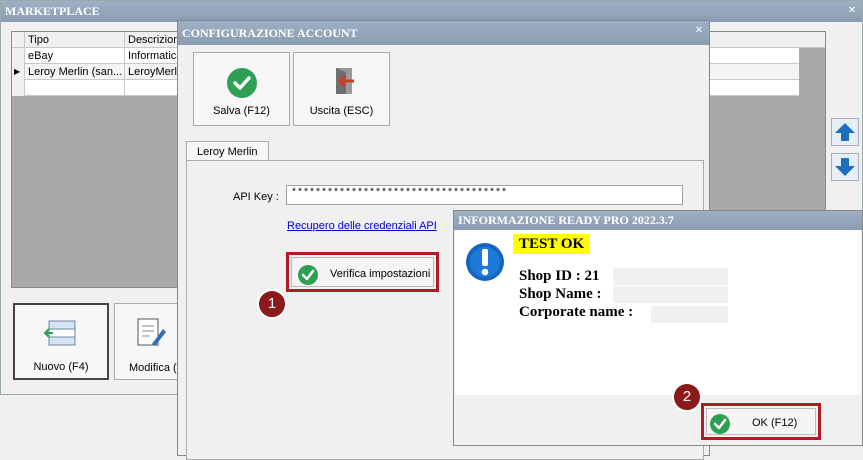 The width and height of the screenshot is (863, 460). I want to click on config-close-button: ×, so click(699, 31).